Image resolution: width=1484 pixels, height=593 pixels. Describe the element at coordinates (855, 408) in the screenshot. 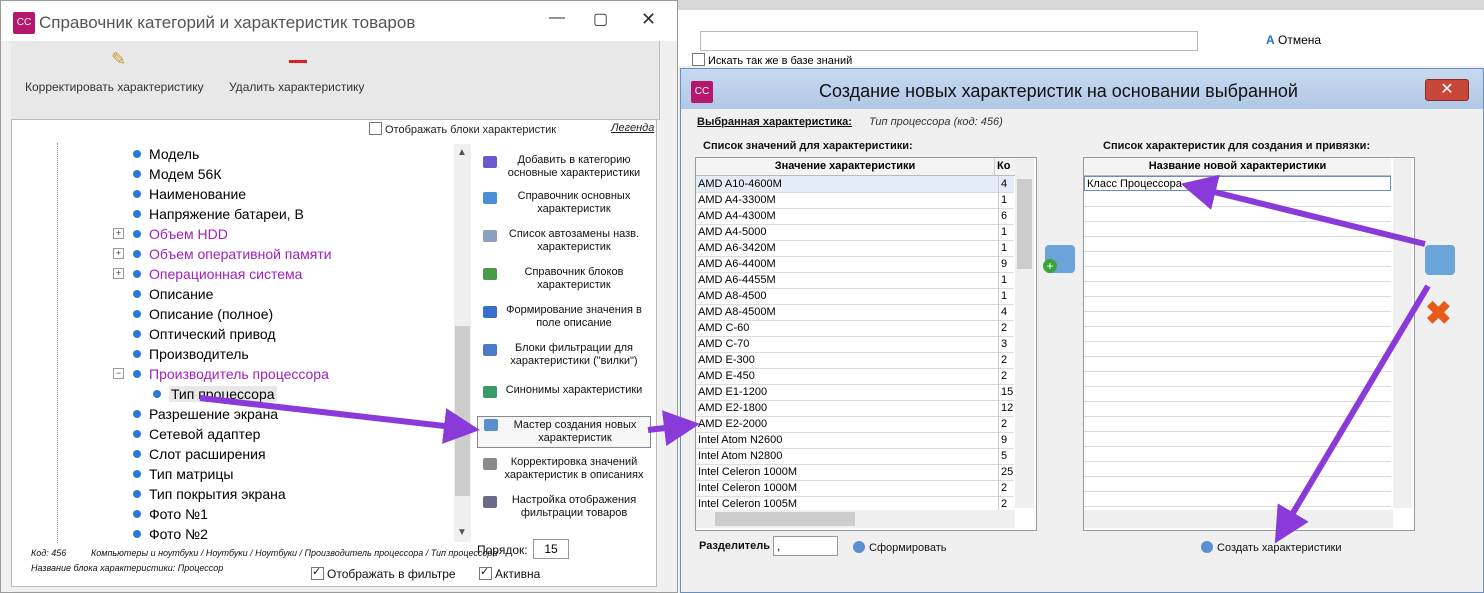

I see `table-row: AMD E2-1800 12` at that location.